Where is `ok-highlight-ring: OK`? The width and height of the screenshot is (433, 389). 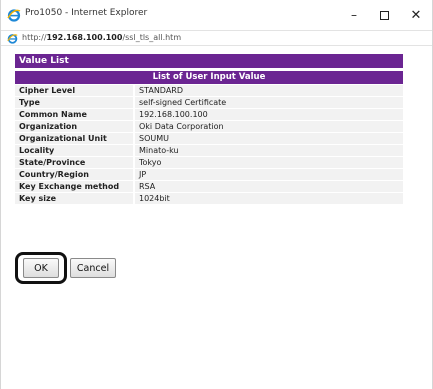 ok-highlight-ring: OK is located at coordinates (41, 268).